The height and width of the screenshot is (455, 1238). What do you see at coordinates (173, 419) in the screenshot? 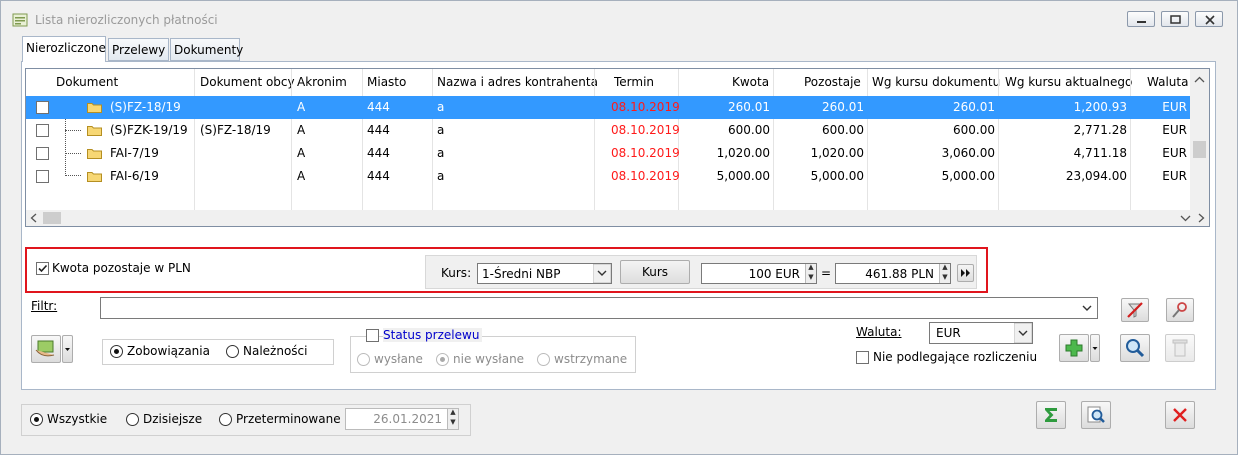
I see `radio-dzisiejsze-label: Dzisiejsze` at bounding box center [173, 419].